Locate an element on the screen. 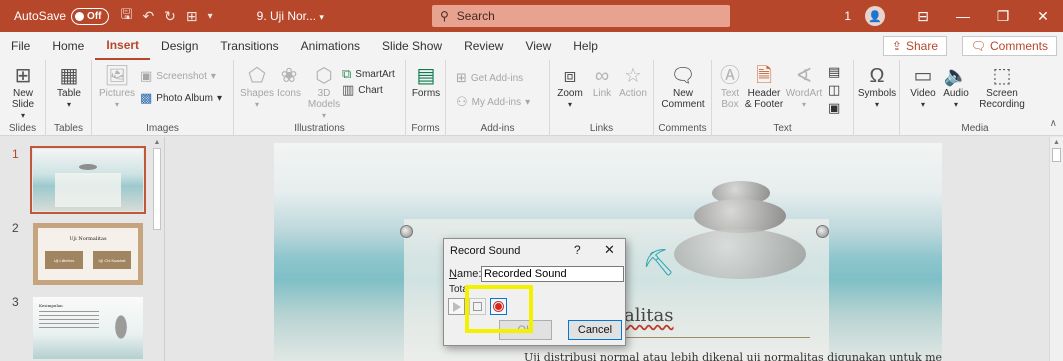 This screenshot has width=1063, height=361. scroll-thumb is located at coordinates (157, 189).